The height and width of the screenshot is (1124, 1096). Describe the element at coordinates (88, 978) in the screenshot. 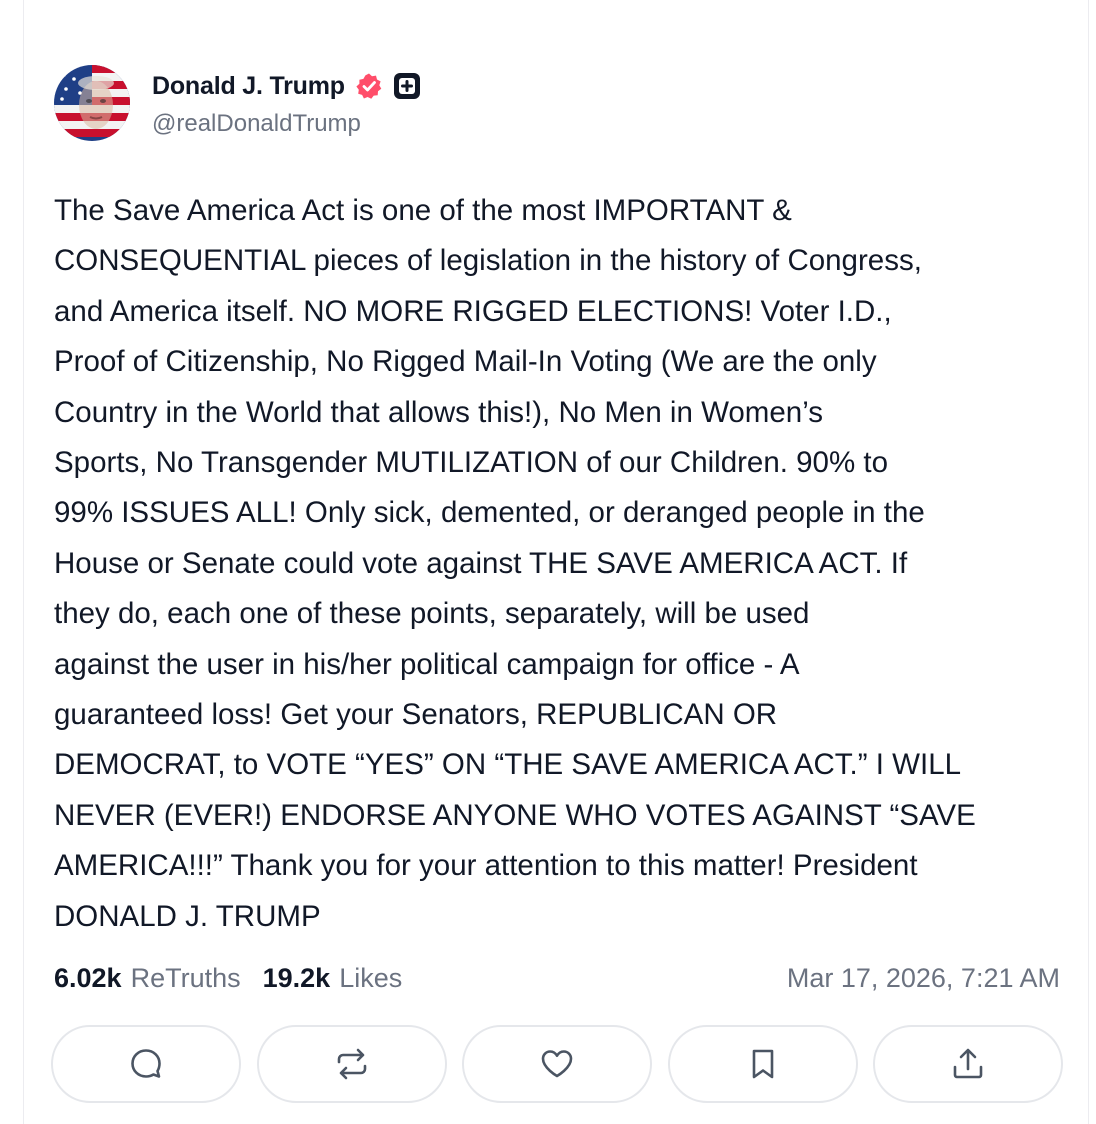

I see `retruths-count: 6.02k` at that location.